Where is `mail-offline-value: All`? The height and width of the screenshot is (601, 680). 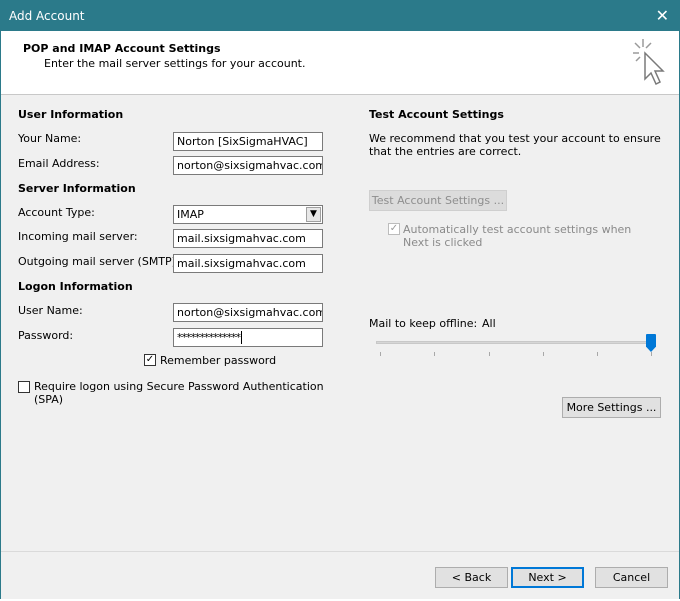 mail-offline-value: All is located at coordinates (489, 323).